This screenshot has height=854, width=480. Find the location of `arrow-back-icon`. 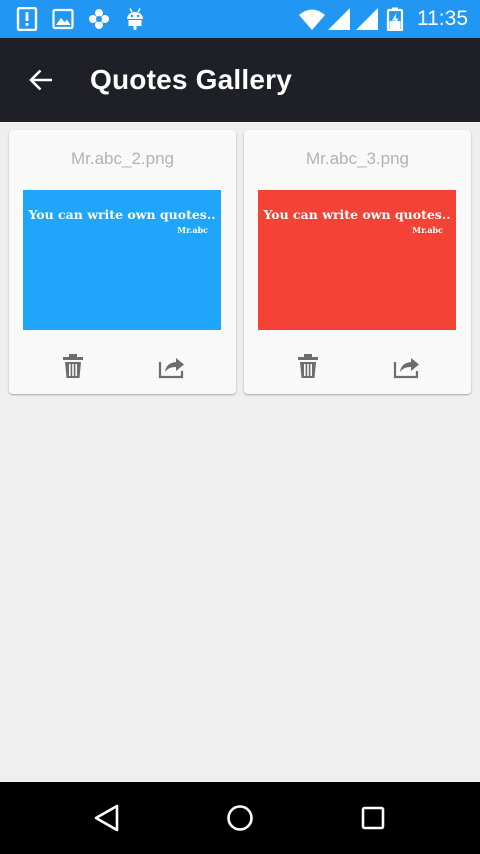

arrow-back-icon is located at coordinates (40, 80).